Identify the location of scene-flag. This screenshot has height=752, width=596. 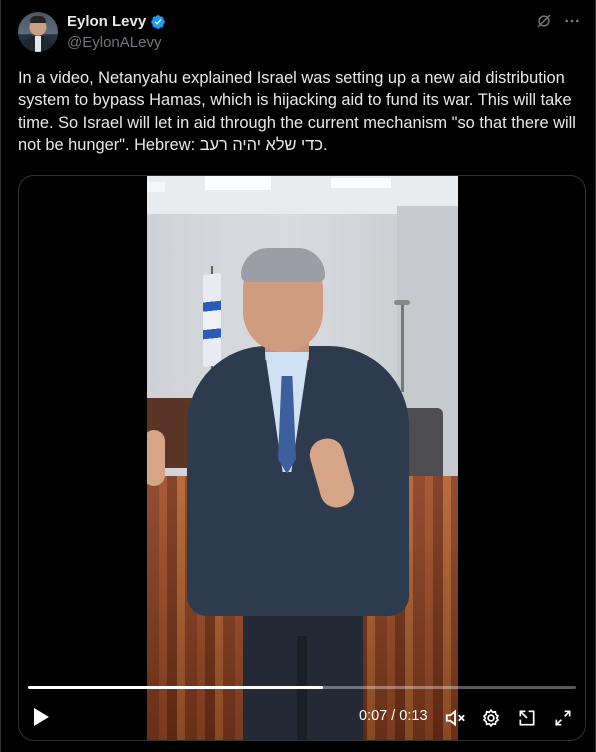
(212, 320).